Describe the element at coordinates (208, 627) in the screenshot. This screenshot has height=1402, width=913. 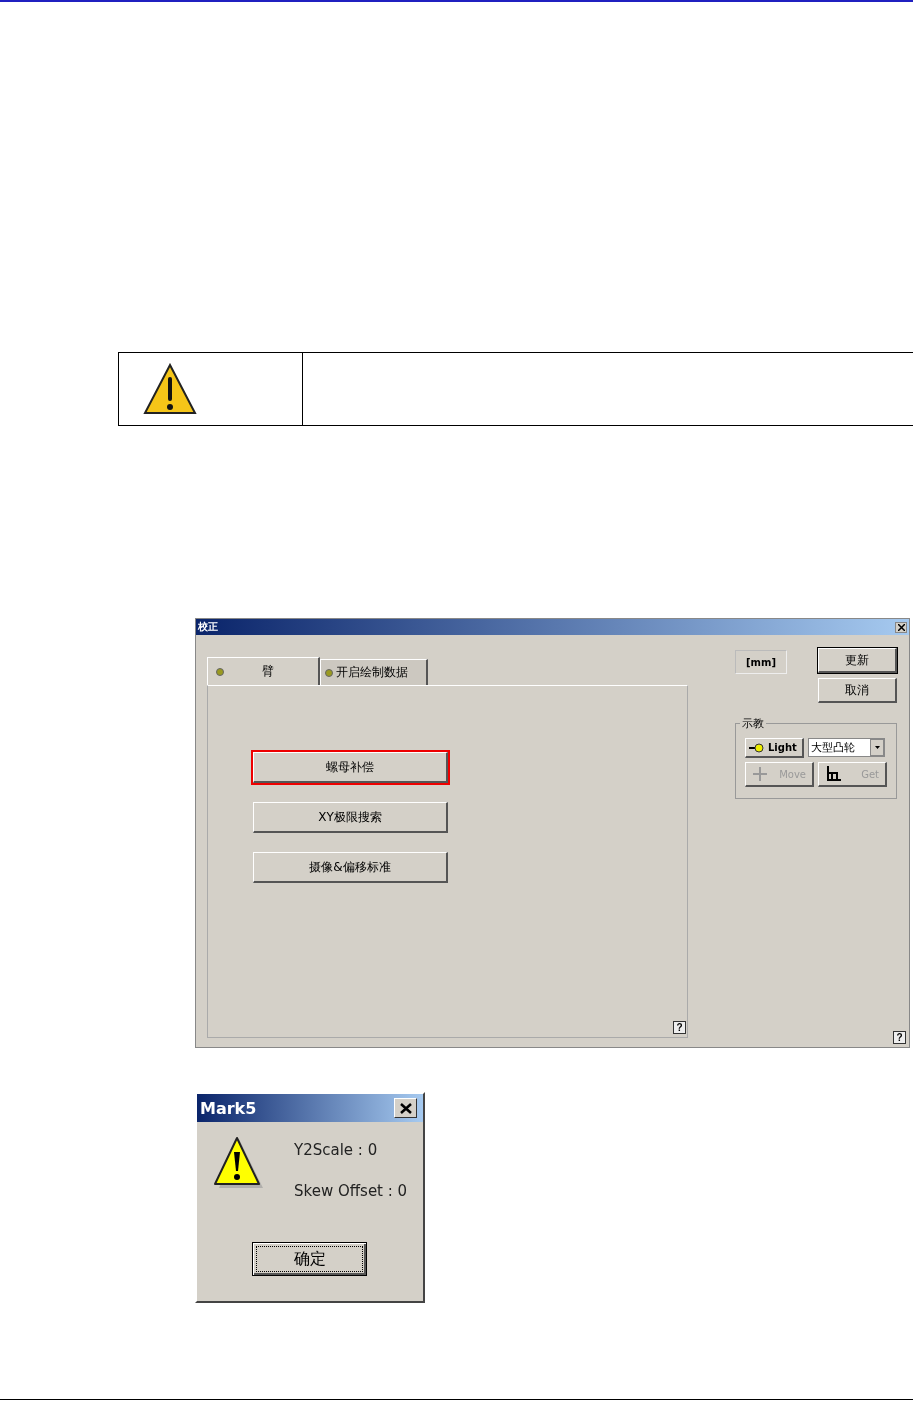
I see `window-title: 校正` at that location.